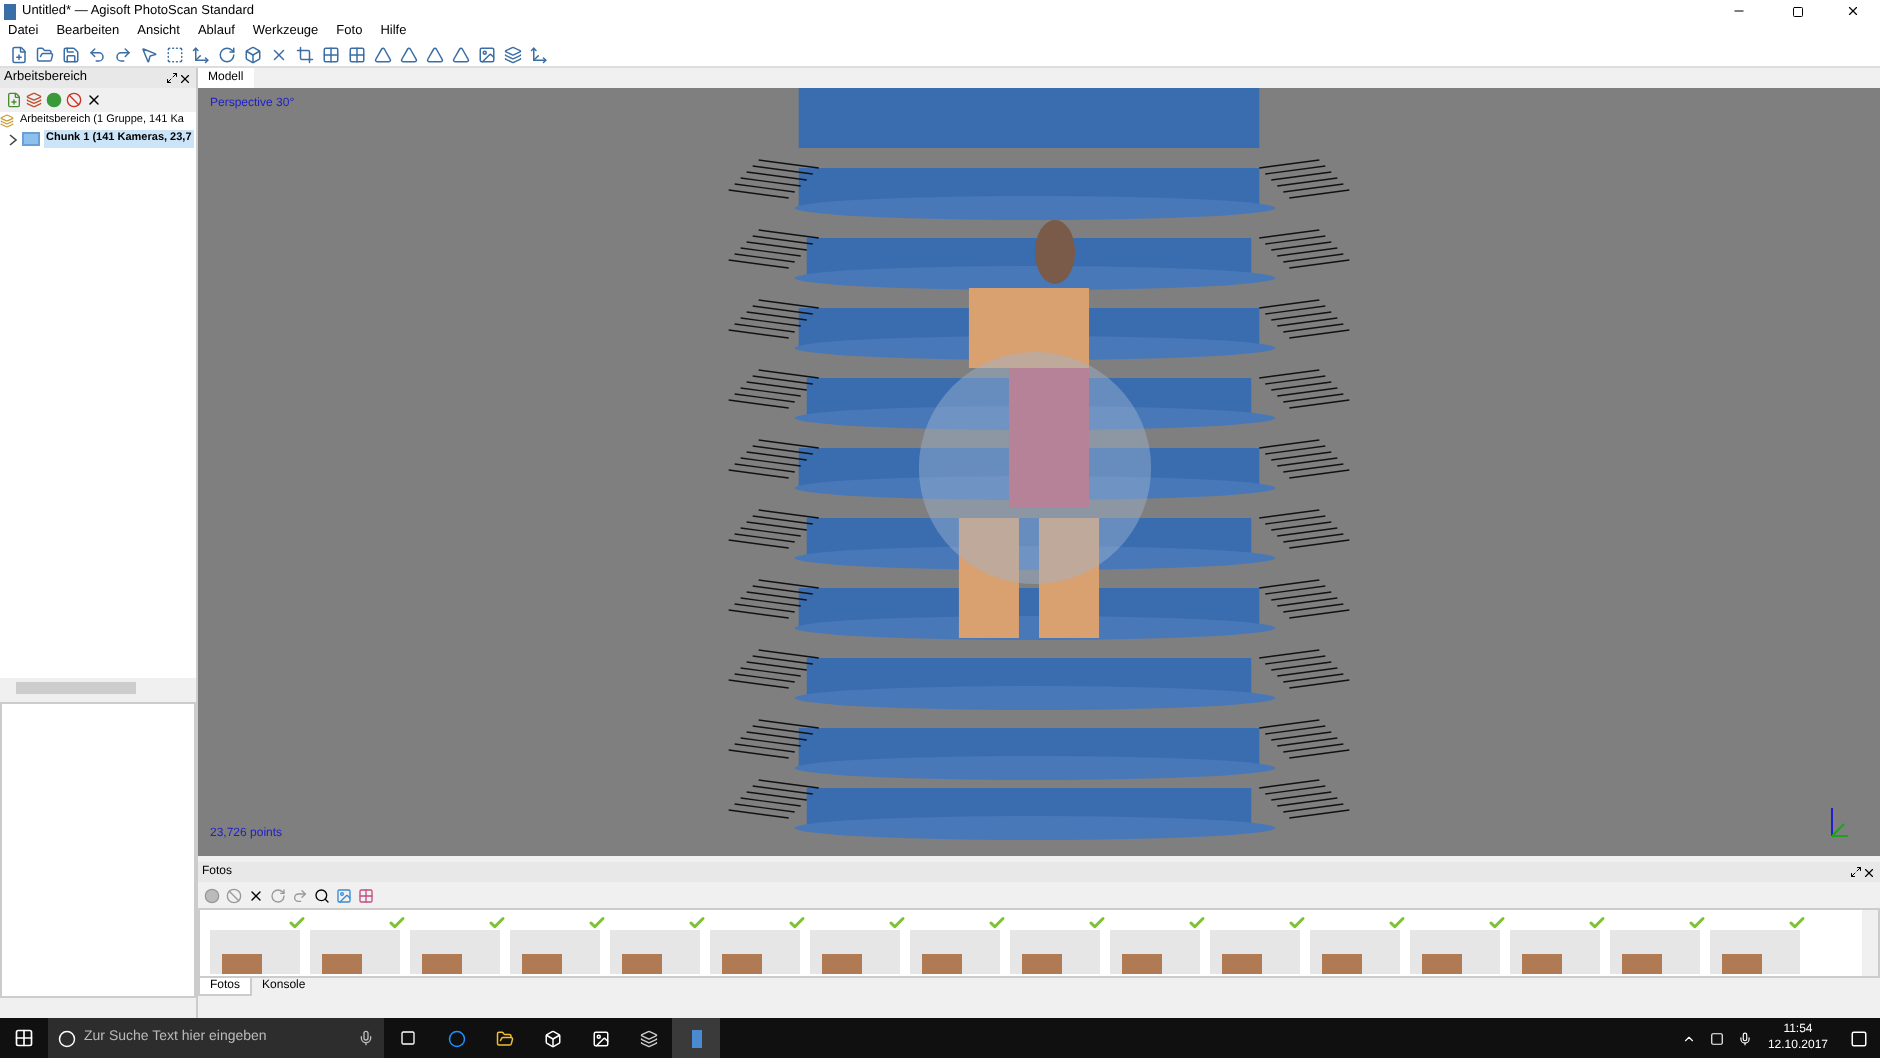  I want to click on app-icon, so click(10, 11).